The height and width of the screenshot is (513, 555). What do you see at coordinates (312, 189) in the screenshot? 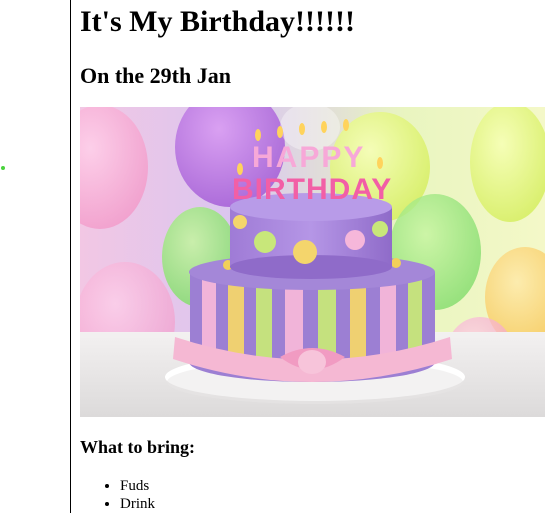
I see `cake-topper-birthday: BIRTHDAY` at bounding box center [312, 189].